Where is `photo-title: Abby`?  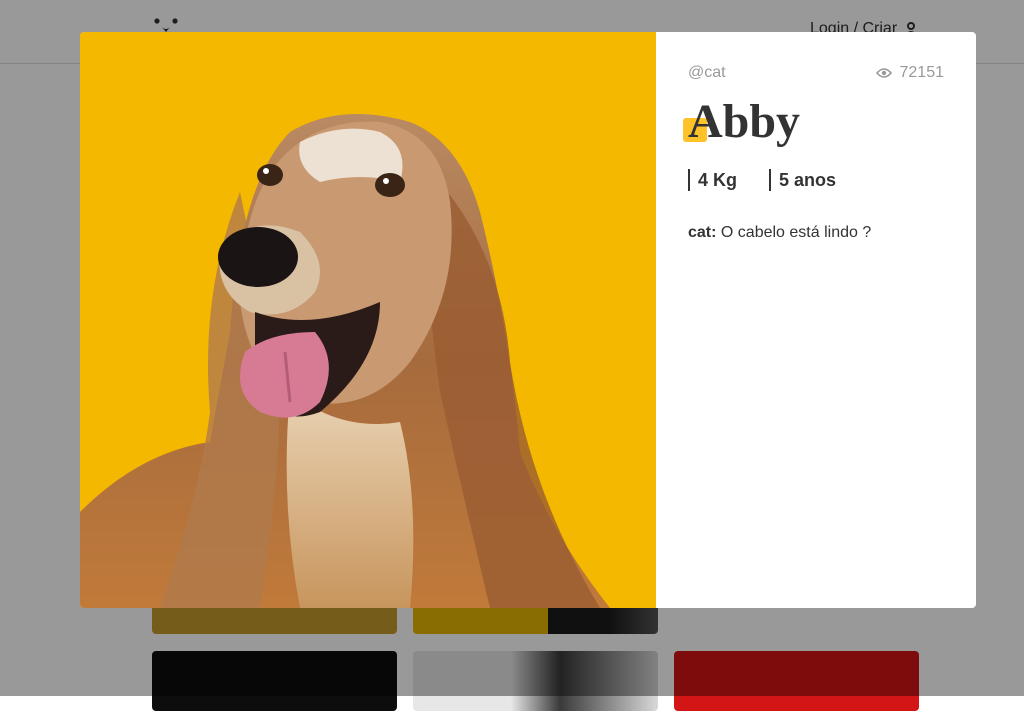
photo-title: Abby is located at coordinates (744, 121).